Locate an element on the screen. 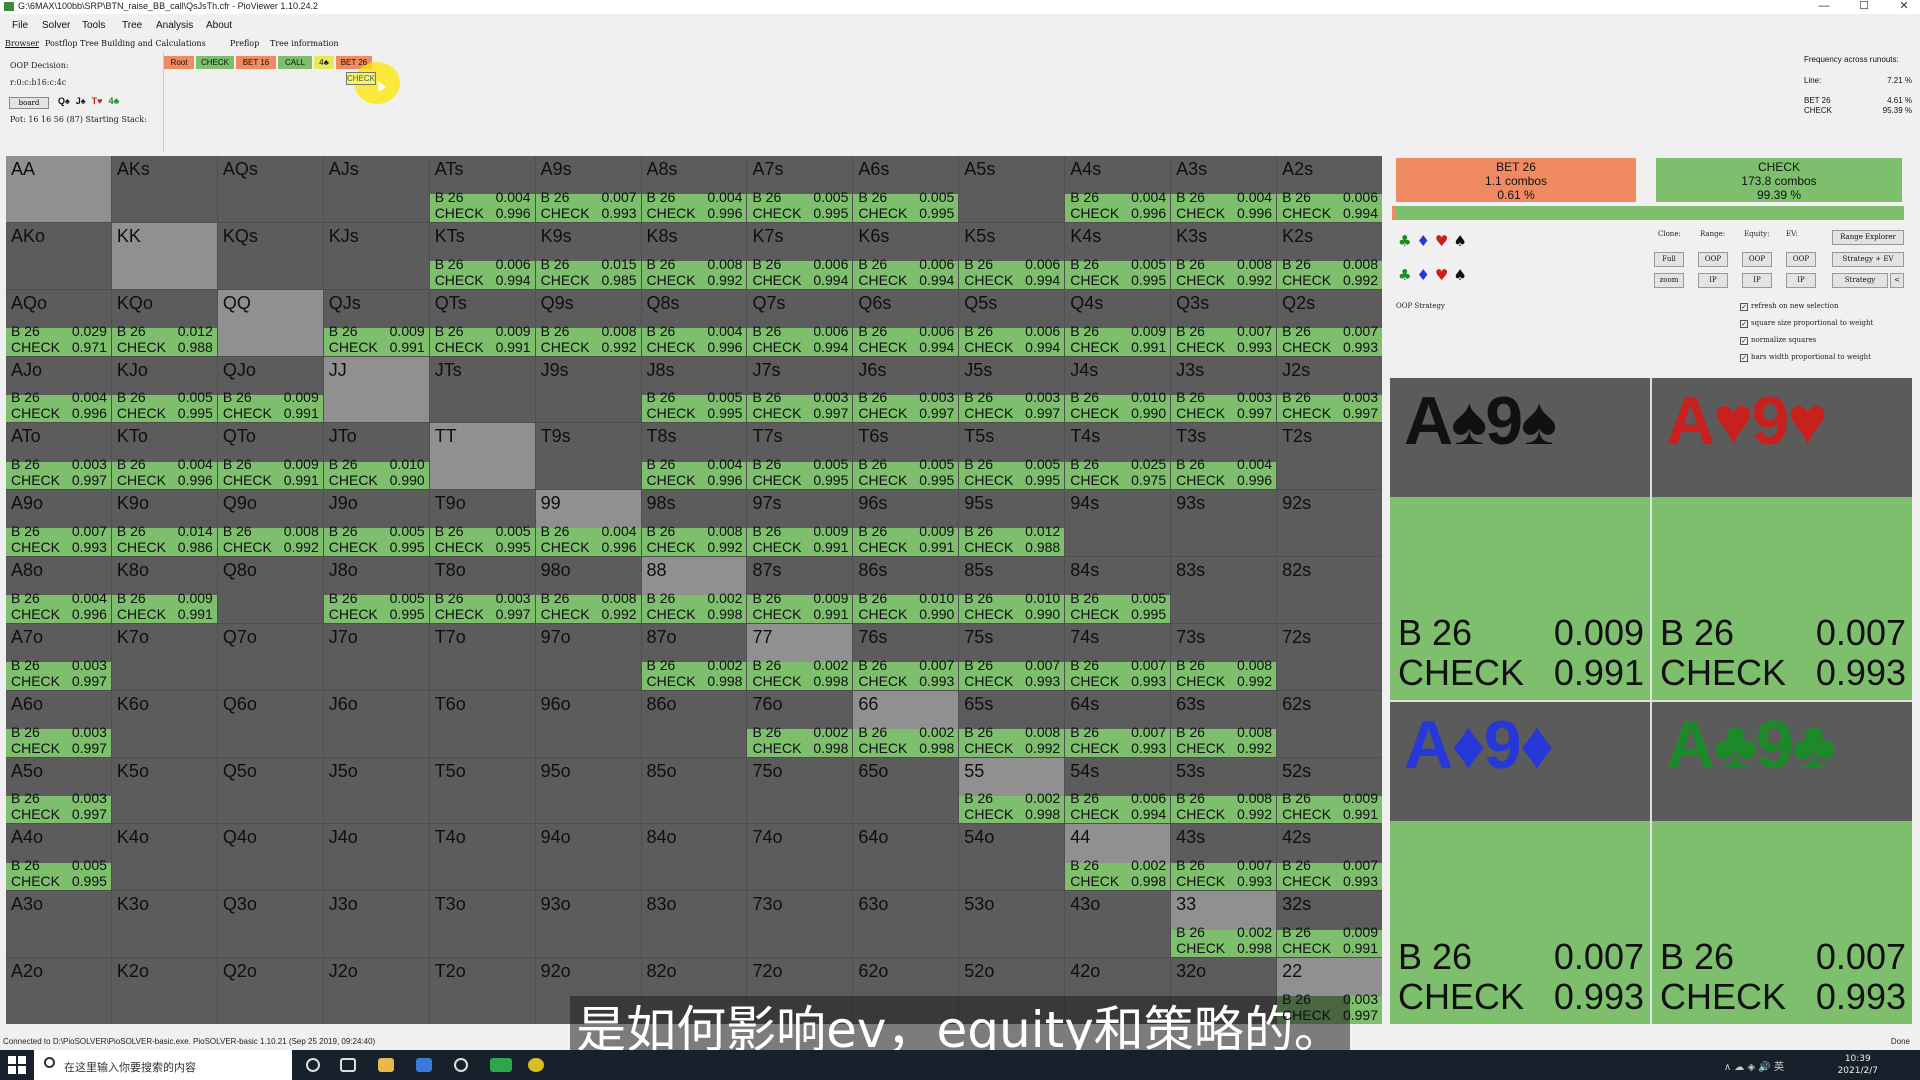 The width and height of the screenshot is (1920, 1080). app-icon-yellow is located at coordinates (536, 1065).